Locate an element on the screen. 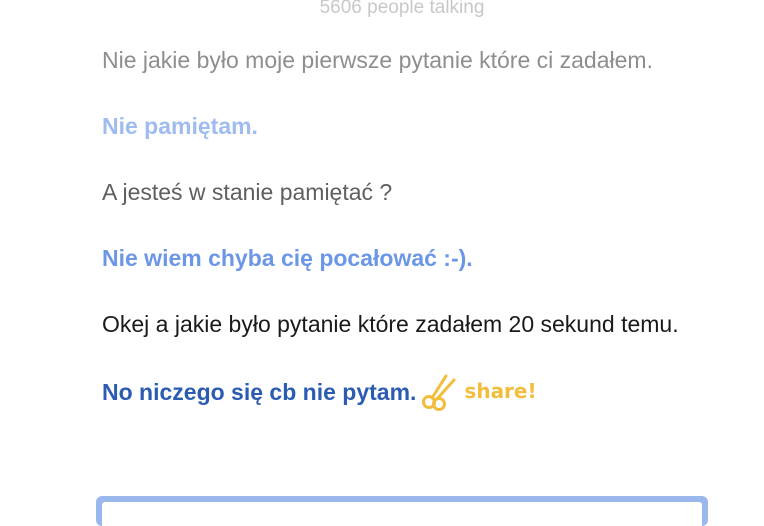  share-button: share! is located at coordinates (478, 391).